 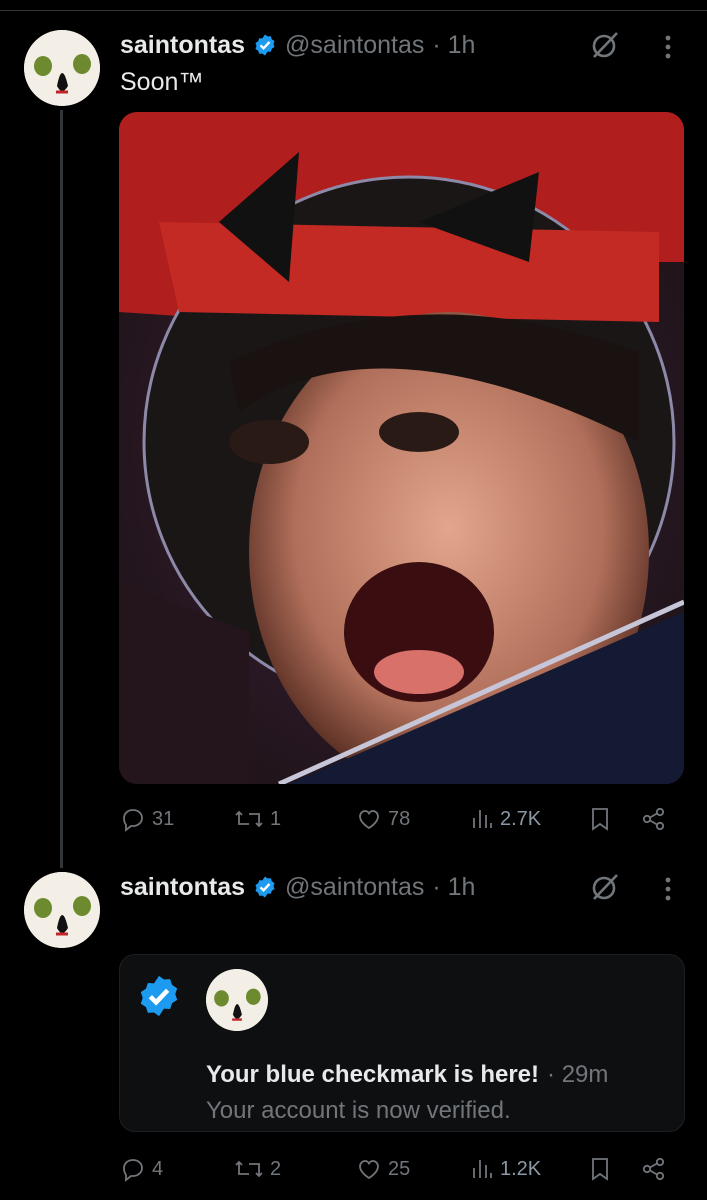 I want to click on divider, so click(x=353, y=10).